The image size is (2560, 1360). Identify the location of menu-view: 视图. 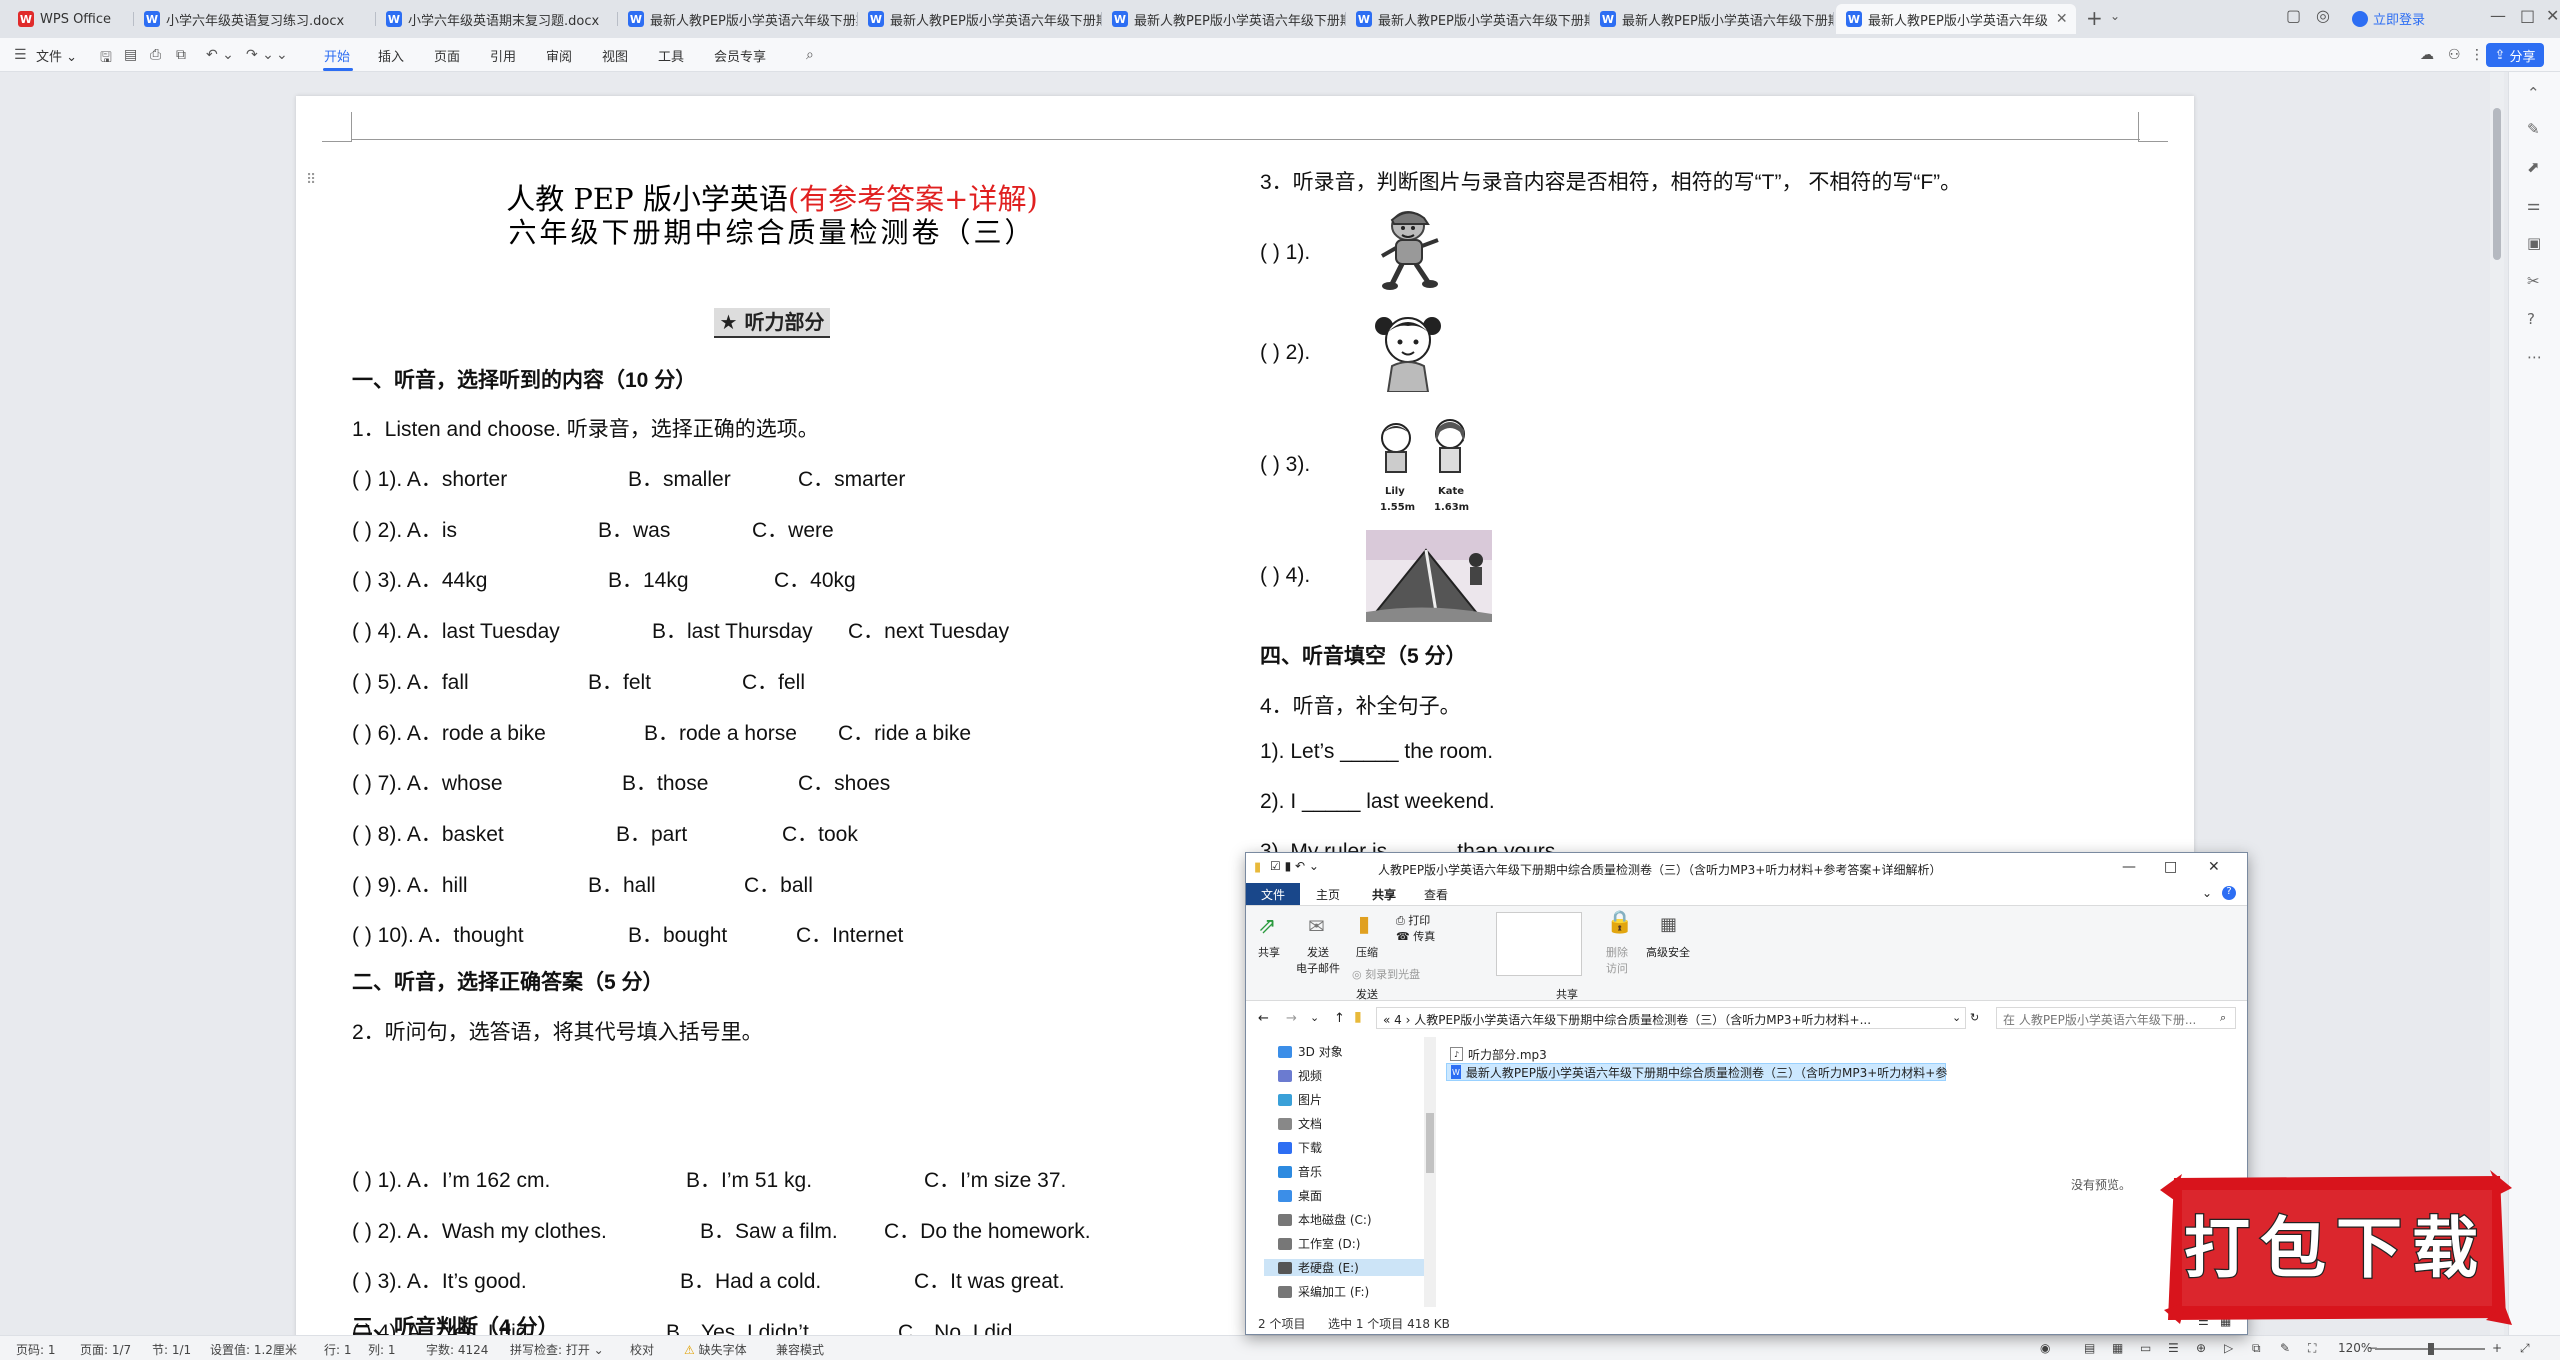
(615, 55).